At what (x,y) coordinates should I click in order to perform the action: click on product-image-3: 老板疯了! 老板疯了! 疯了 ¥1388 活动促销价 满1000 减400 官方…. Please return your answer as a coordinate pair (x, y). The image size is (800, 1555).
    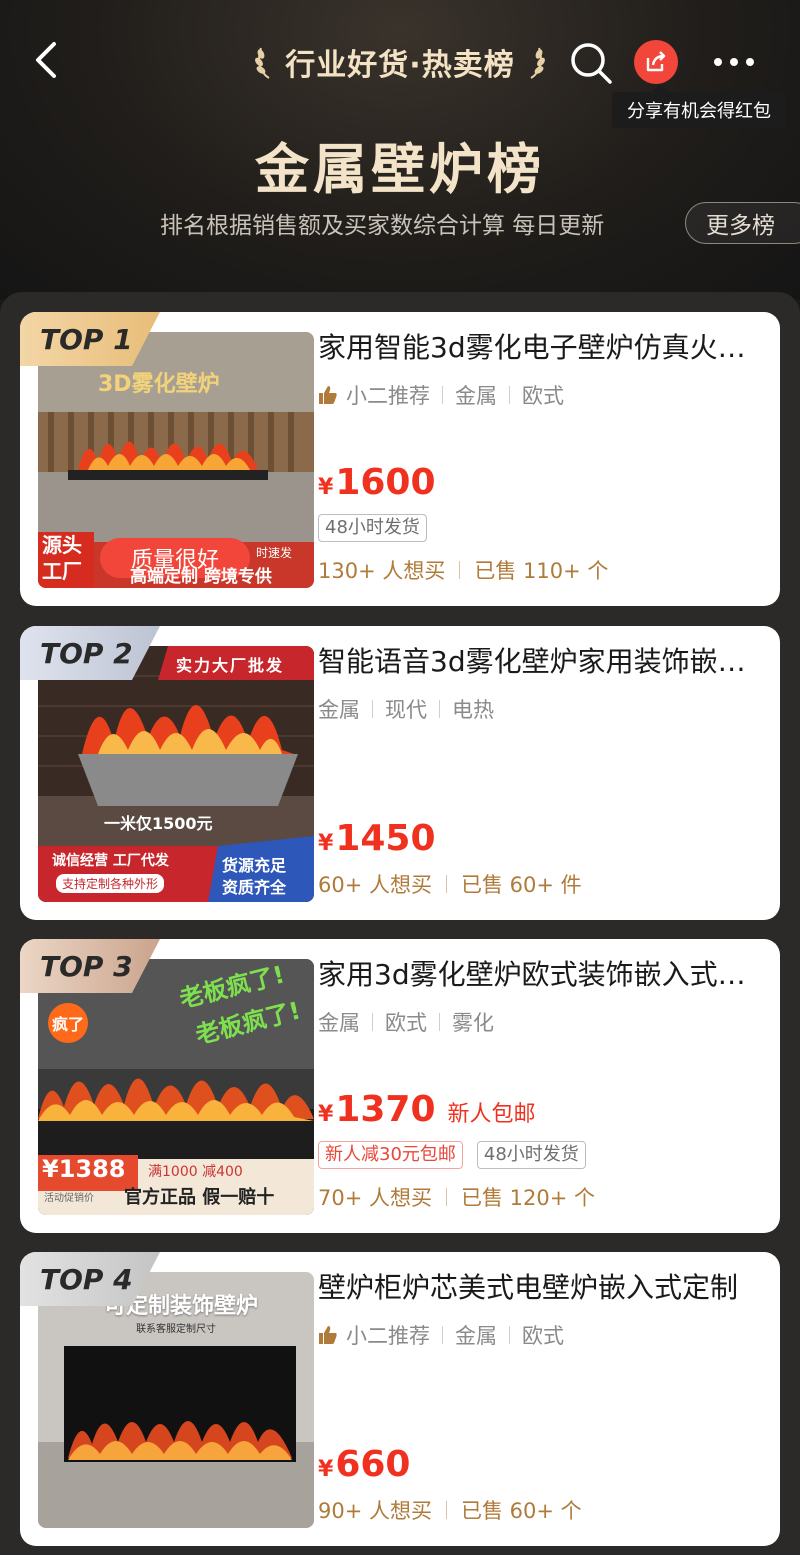
    Looking at the image, I should click on (176, 1087).